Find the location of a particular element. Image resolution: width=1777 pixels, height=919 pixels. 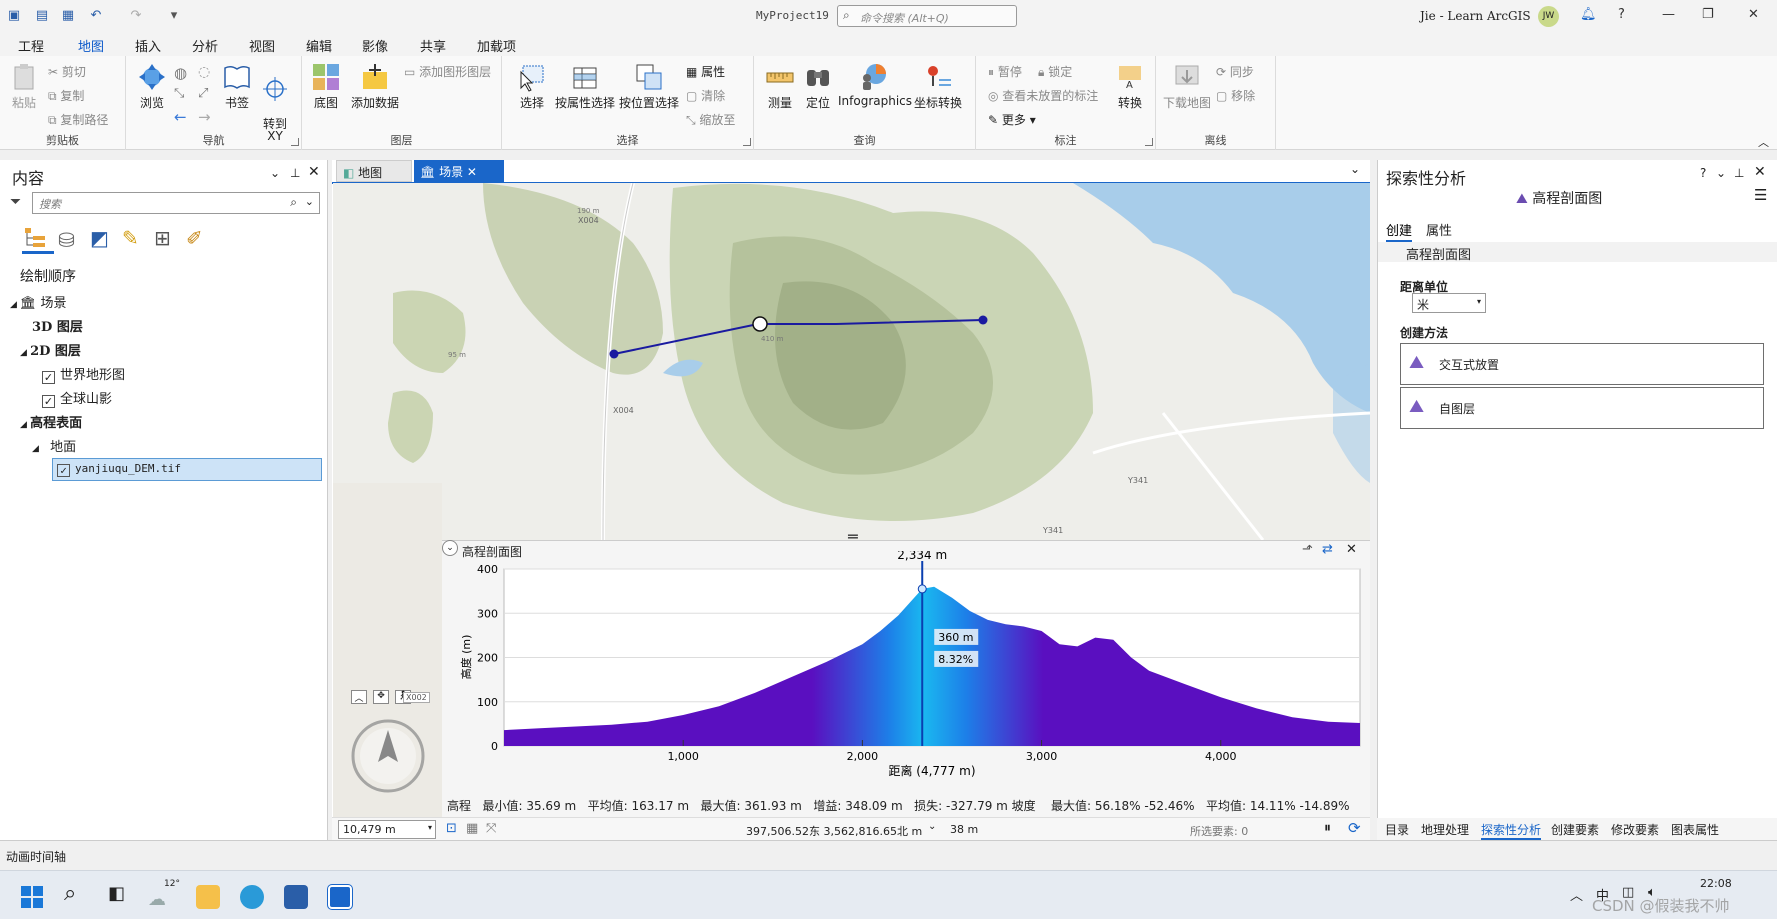

command-search-input: ⌕ 命令搜索 (Alt+Q) is located at coordinates (927, 16).